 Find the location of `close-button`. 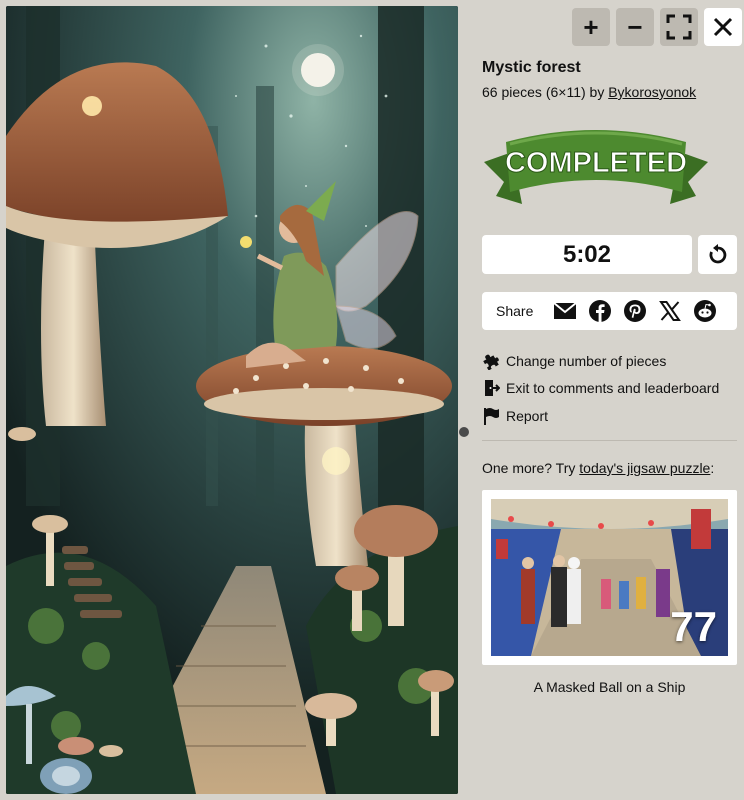

close-button is located at coordinates (723, 27).